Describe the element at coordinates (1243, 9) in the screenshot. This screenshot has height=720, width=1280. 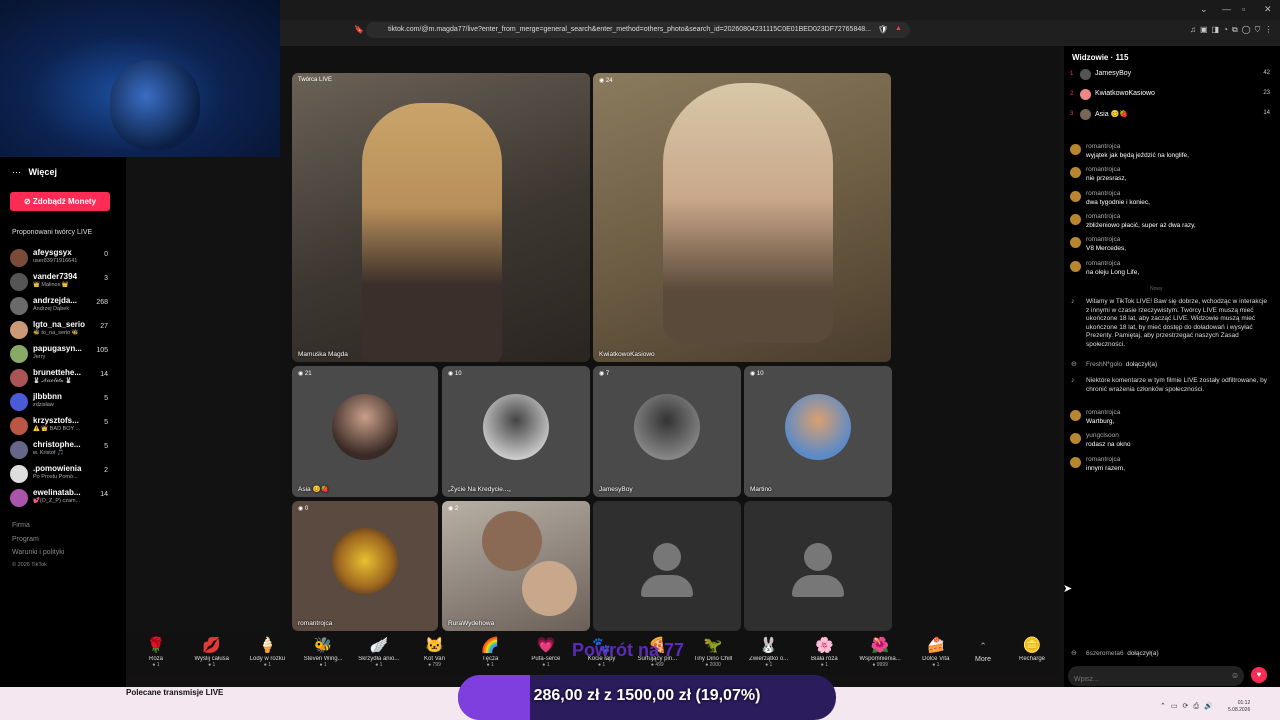
I see `maximize-icon: ▫` at that location.